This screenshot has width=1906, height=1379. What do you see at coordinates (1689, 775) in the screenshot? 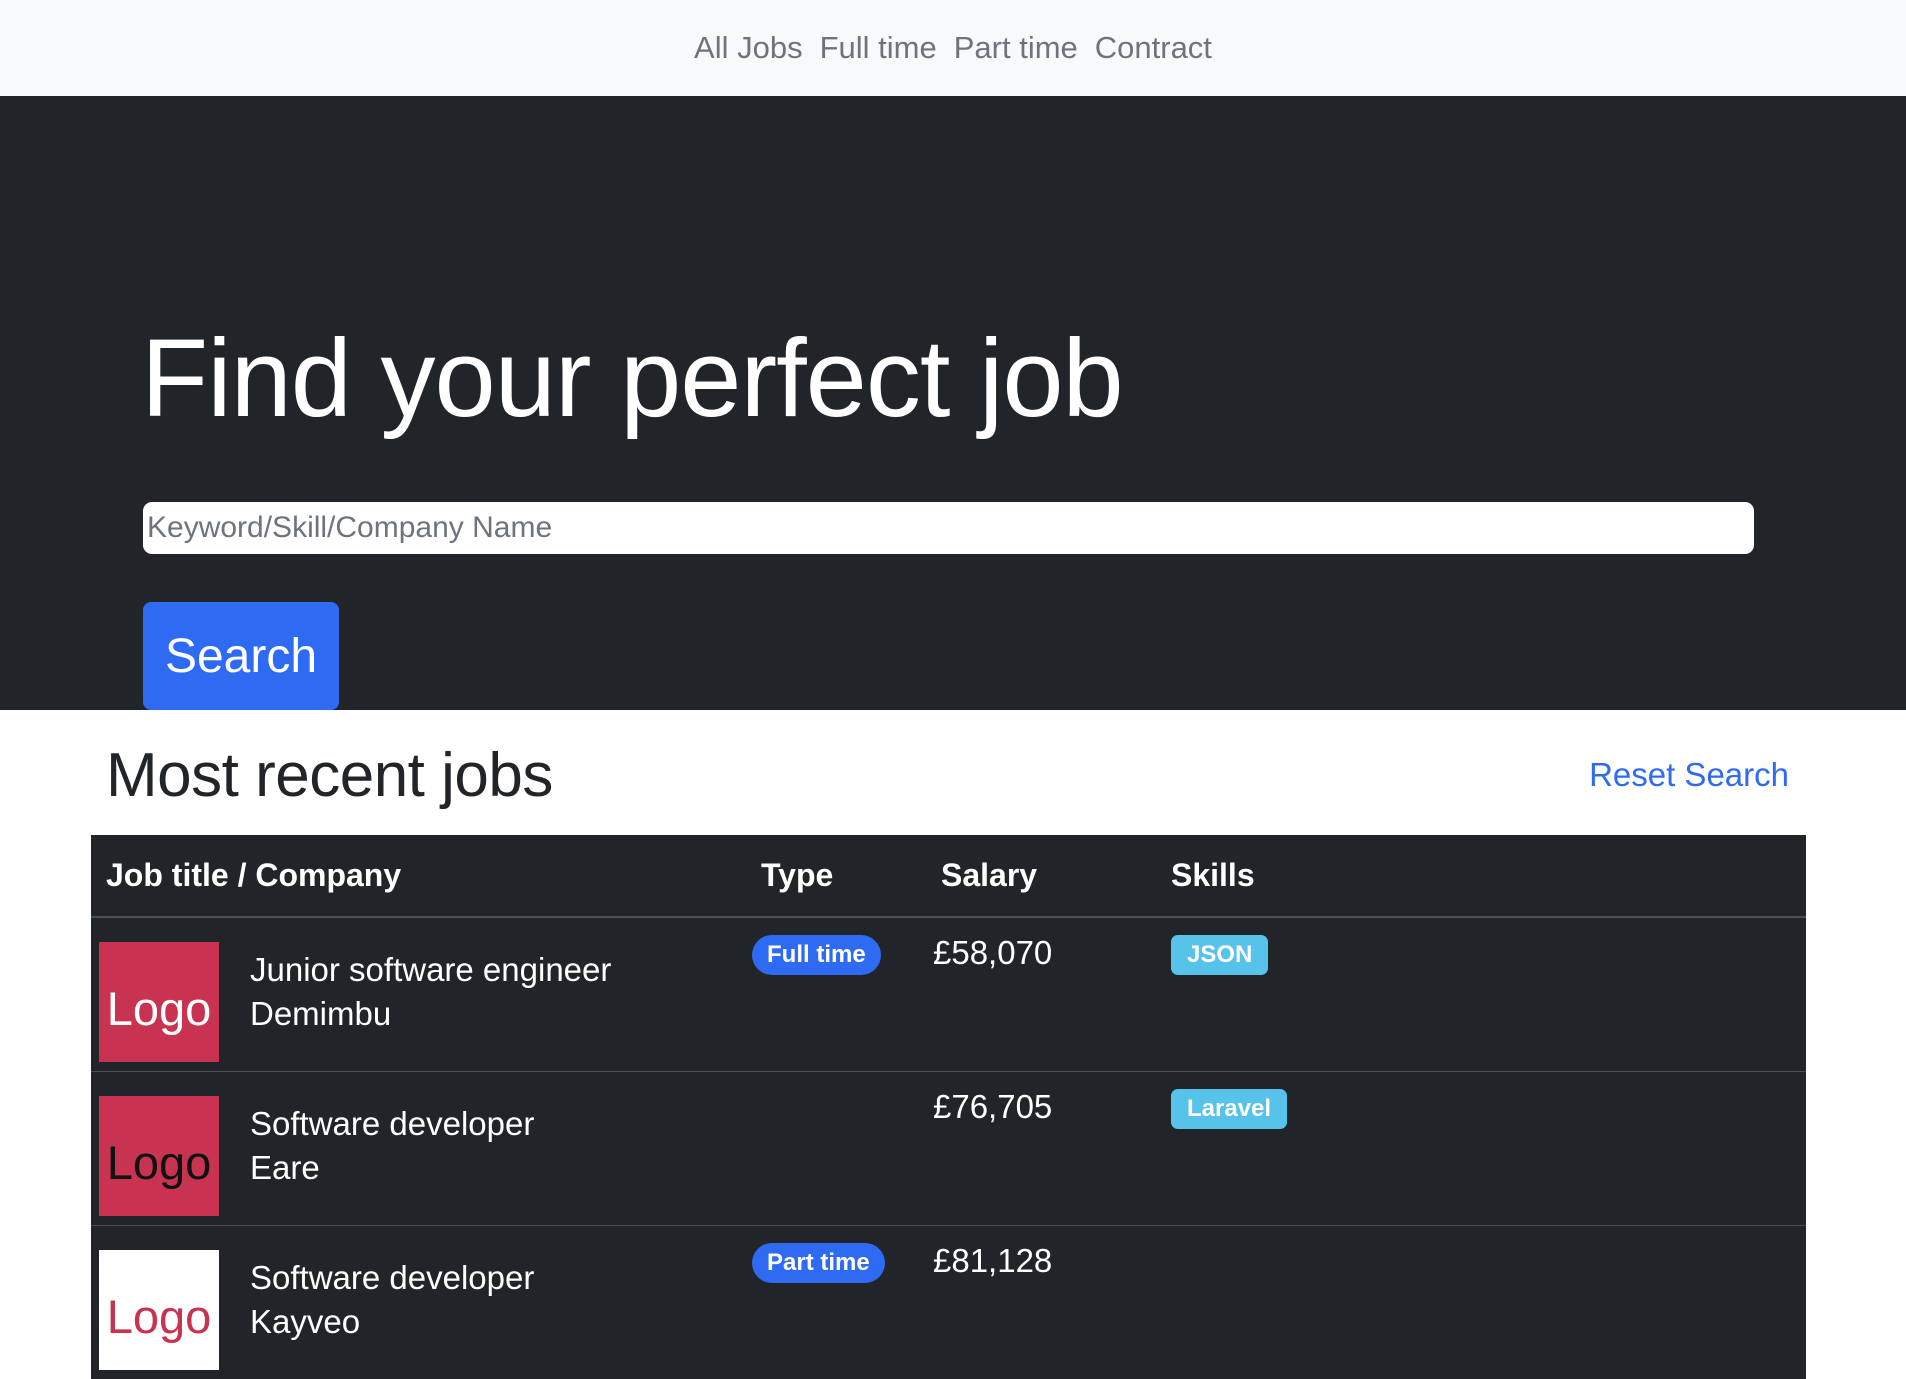
I see `reset-search-link: Reset Search` at bounding box center [1689, 775].